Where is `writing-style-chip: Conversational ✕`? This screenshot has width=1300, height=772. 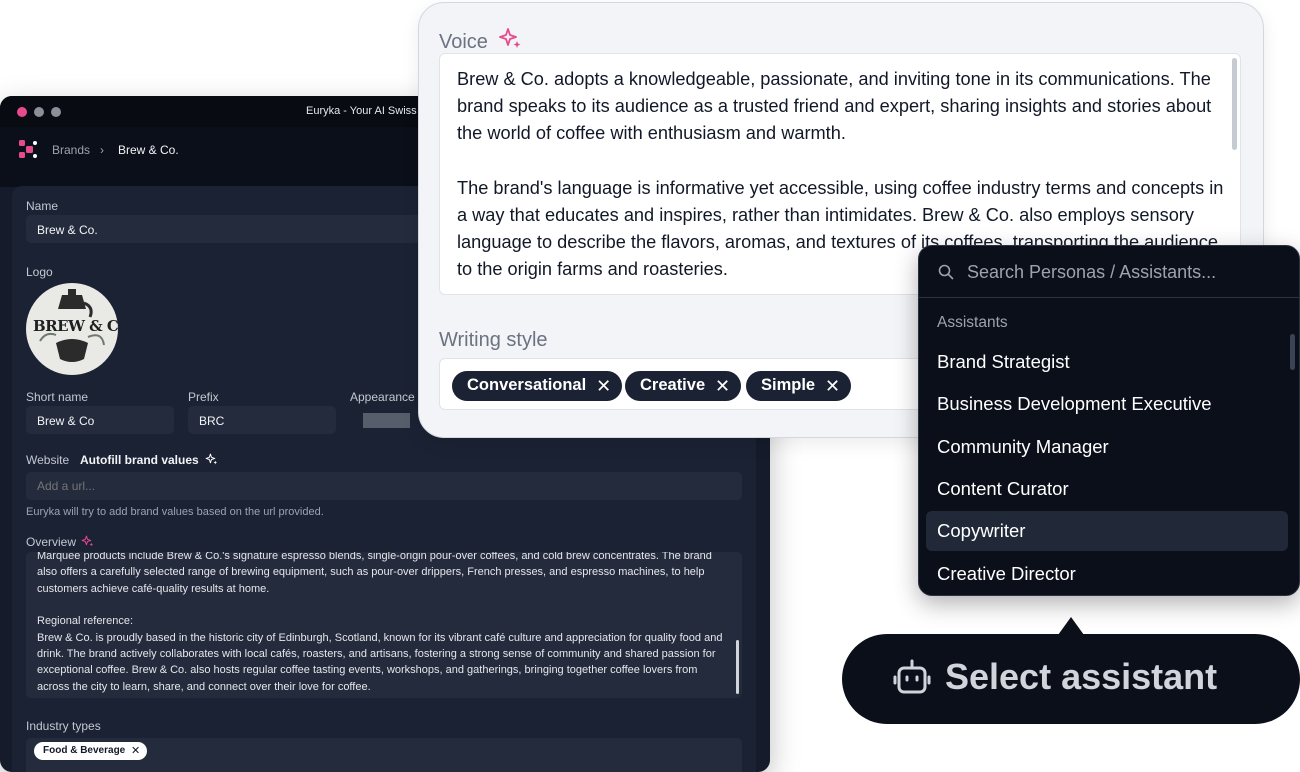 writing-style-chip: Conversational ✕ is located at coordinates (537, 386).